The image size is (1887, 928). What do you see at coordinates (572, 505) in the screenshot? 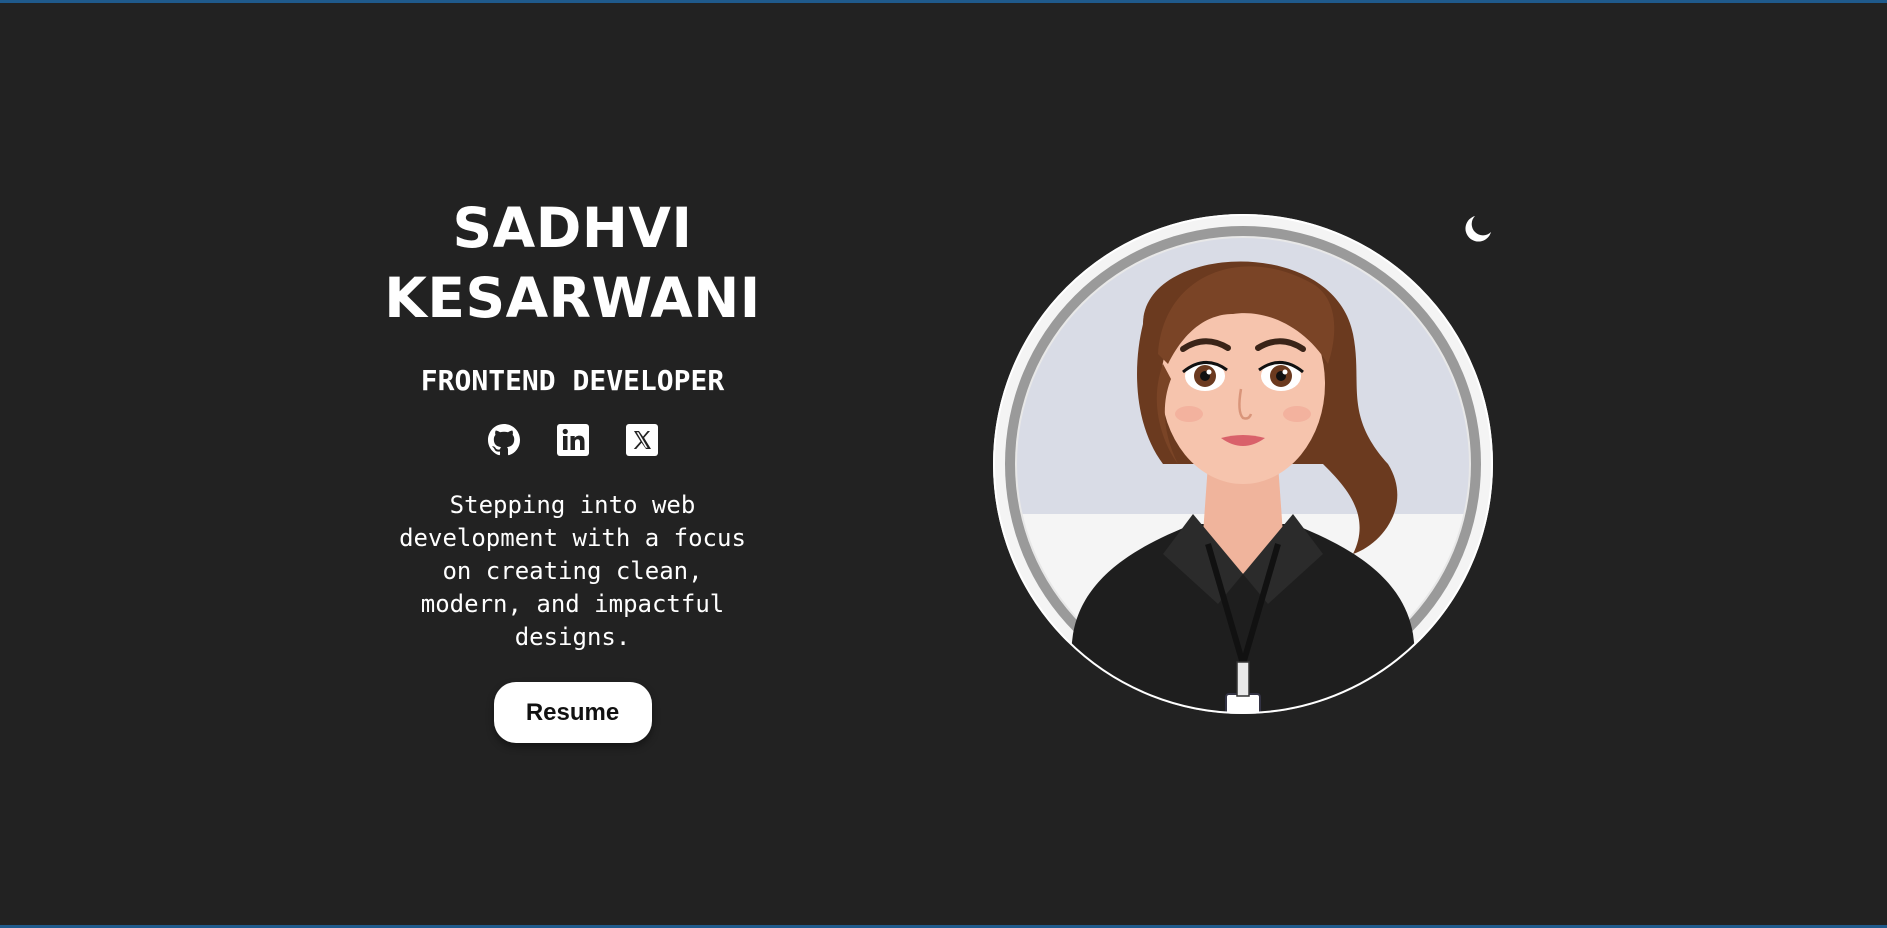
I see `bio-line-1: Stepping into web` at bounding box center [572, 505].